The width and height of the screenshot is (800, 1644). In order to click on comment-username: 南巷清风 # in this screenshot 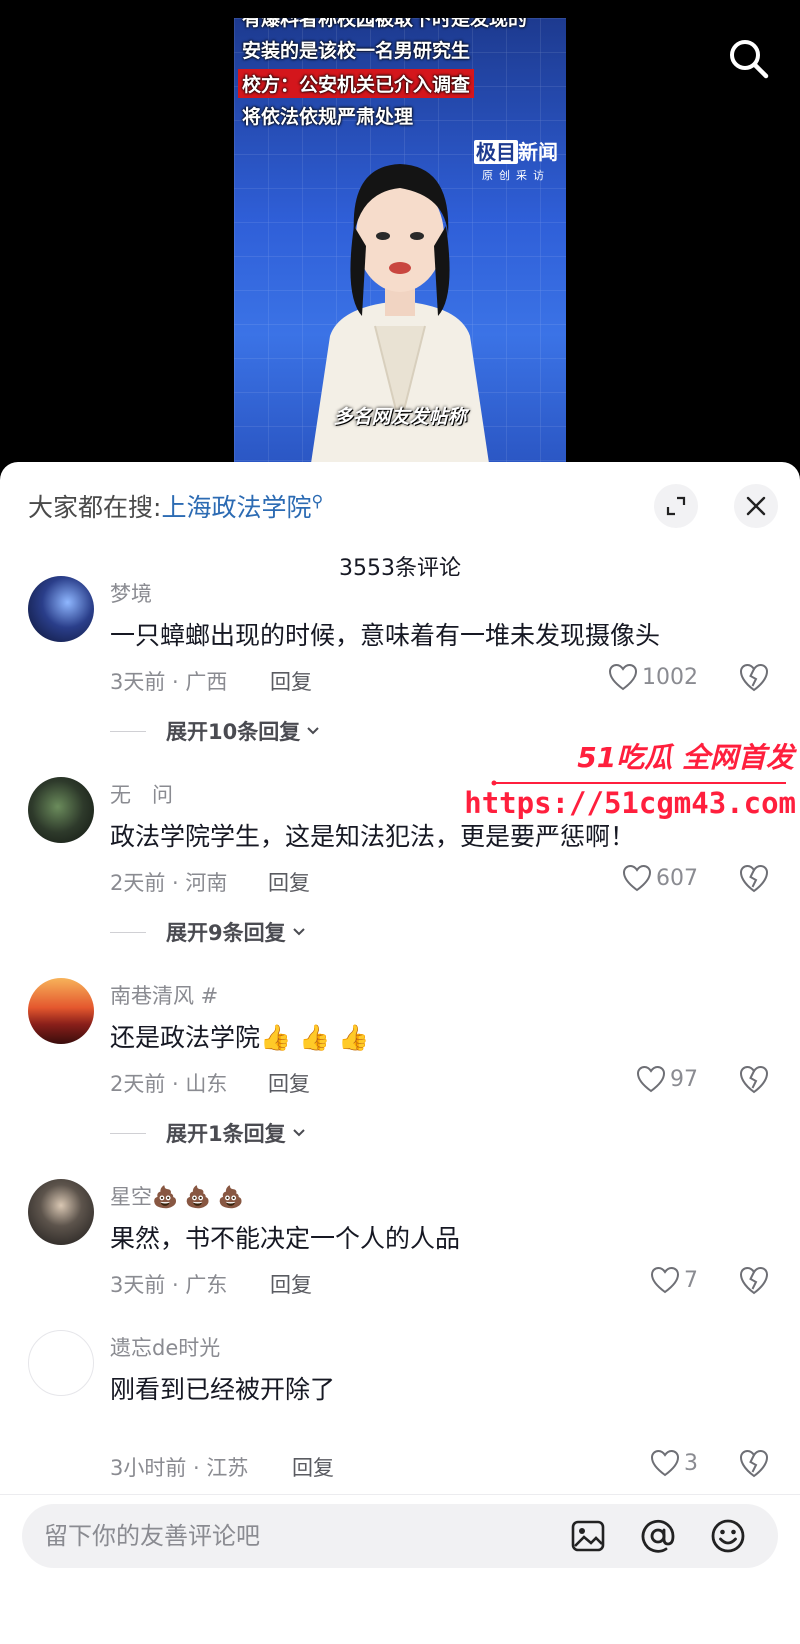, I will do `click(164, 995)`.